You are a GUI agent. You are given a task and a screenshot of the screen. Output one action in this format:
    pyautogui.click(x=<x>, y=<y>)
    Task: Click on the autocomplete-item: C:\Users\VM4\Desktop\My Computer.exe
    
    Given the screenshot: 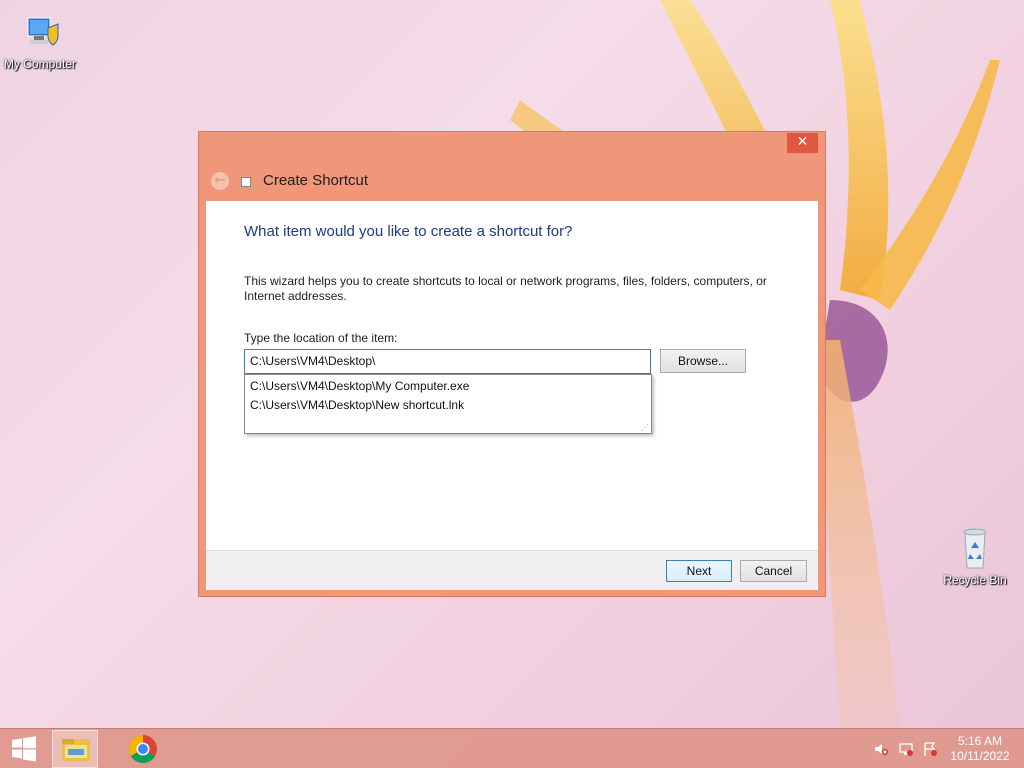 What is the action you would take?
    pyautogui.click(x=448, y=386)
    